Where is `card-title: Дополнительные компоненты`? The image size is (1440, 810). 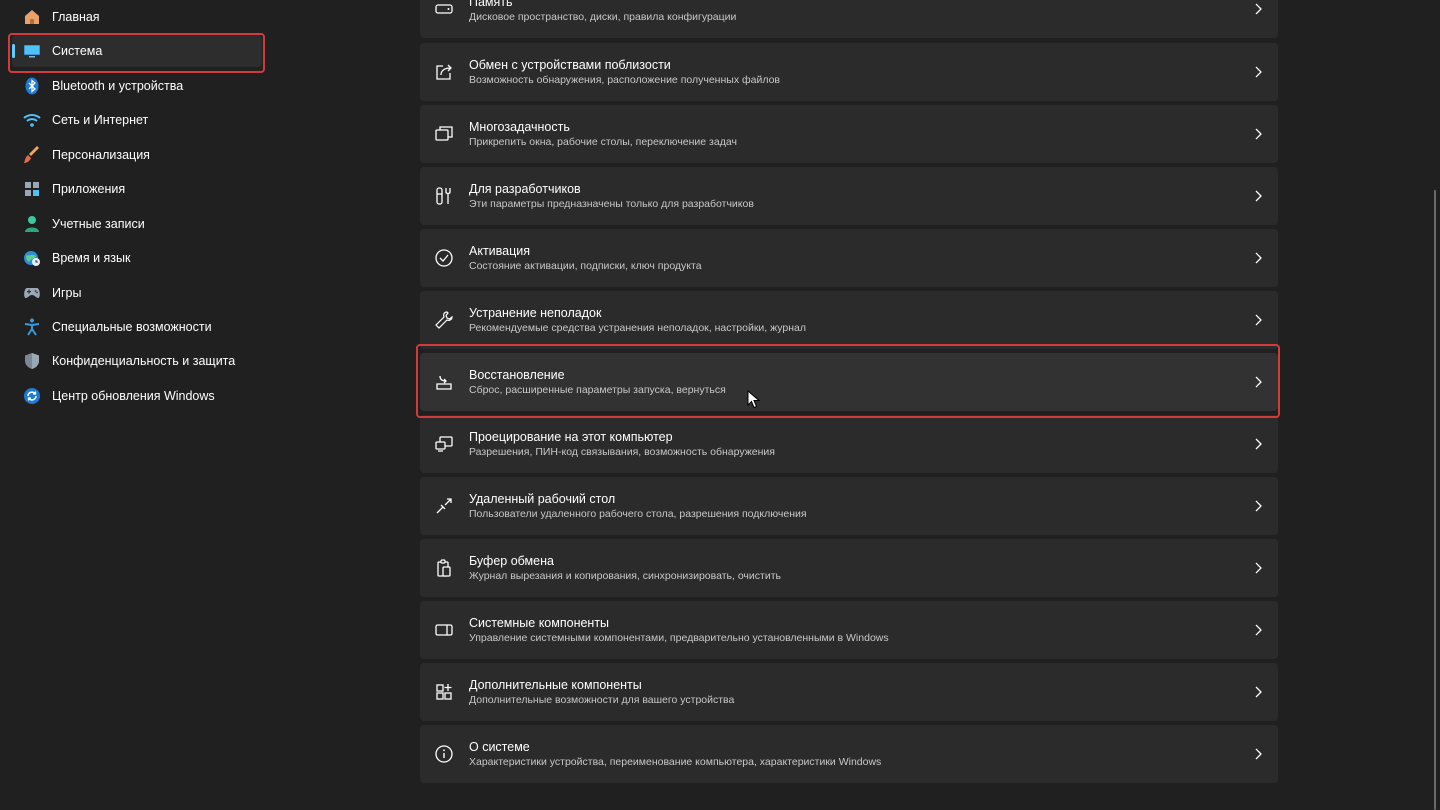 card-title: Дополнительные компоненты is located at coordinates (555, 685).